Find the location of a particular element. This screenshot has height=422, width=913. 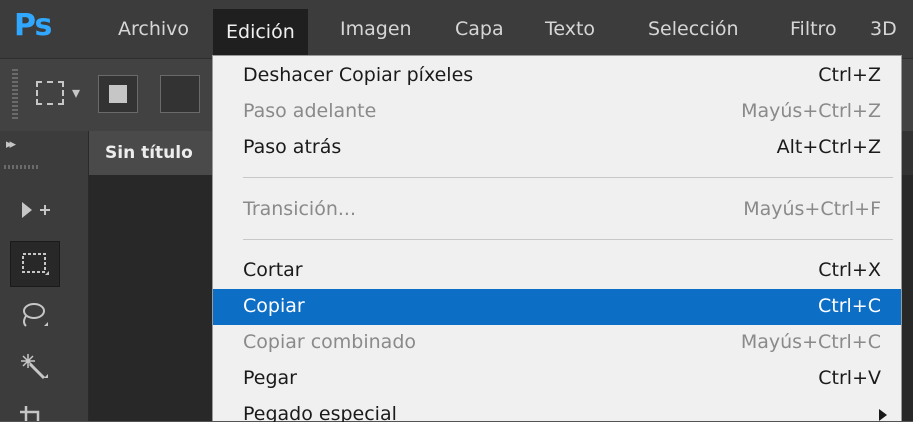

menu-texto: Texto is located at coordinates (570, 29).